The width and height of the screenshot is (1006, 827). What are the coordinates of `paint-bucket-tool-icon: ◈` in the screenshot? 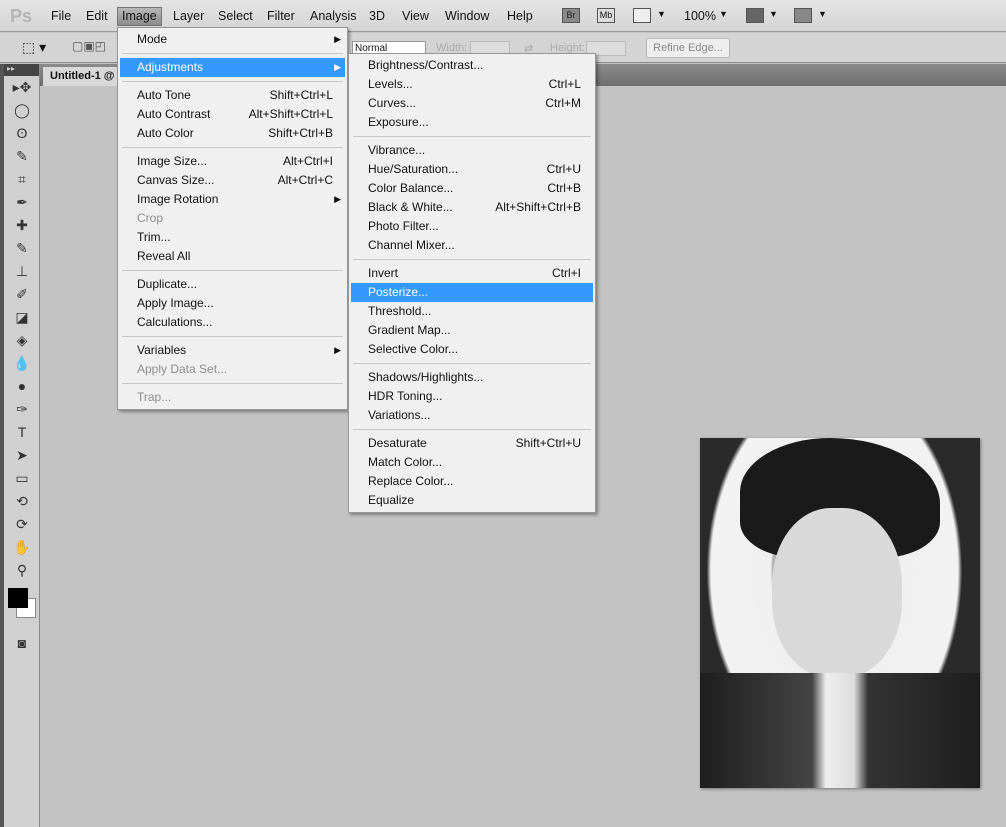 It's located at (22, 340).